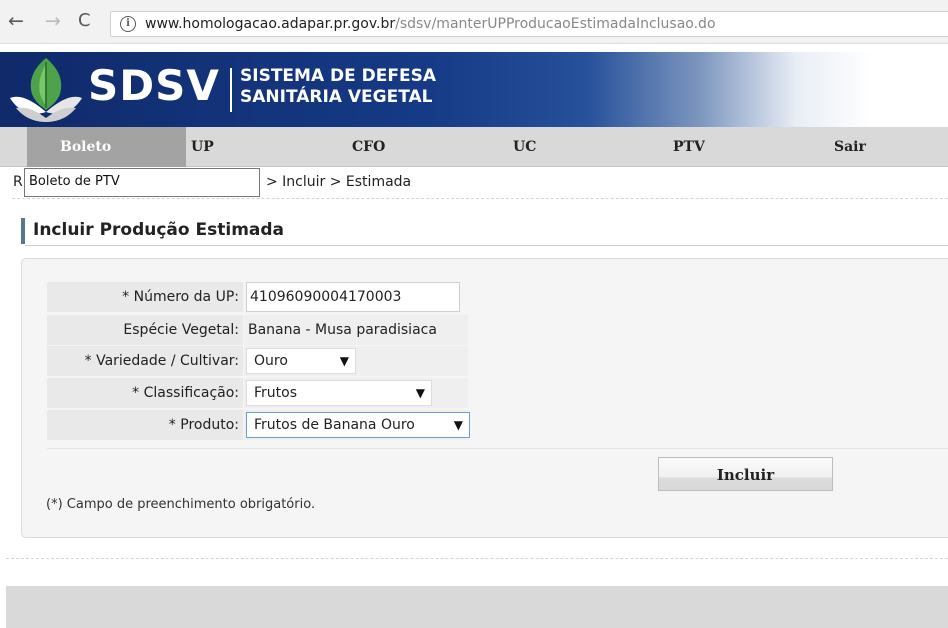 This screenshot has width=948, height=628. What do you see at coordinates (145, 330) in the screenshot?
I see `especie-label: Espécie Vegetal:` at bounding box center [145, 330].